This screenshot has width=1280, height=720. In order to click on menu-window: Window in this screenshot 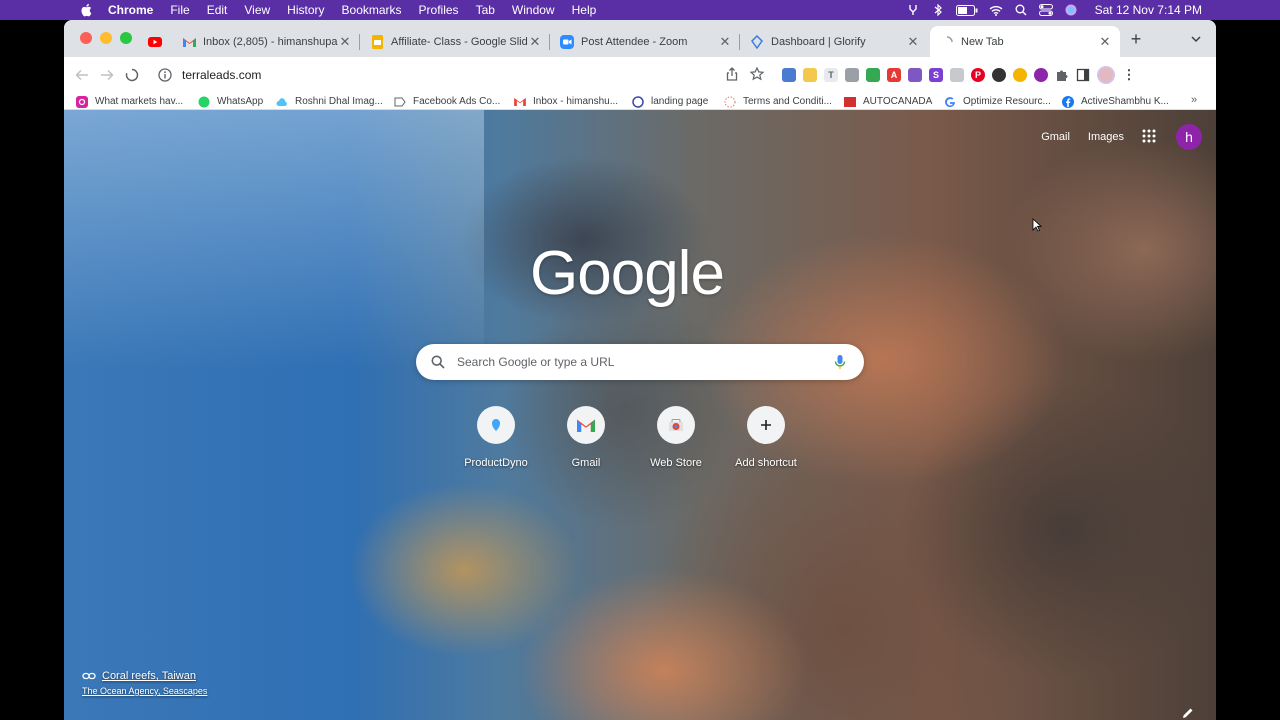, I will do `click(533, 10)`.